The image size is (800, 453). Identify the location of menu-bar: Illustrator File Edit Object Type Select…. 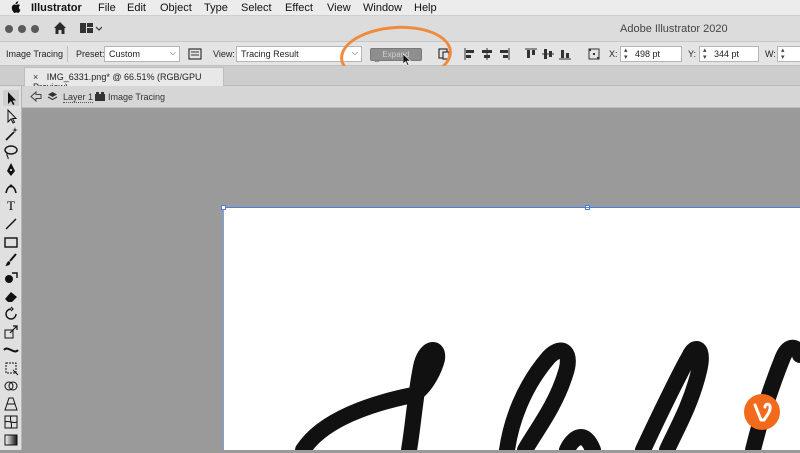
(400, 8).